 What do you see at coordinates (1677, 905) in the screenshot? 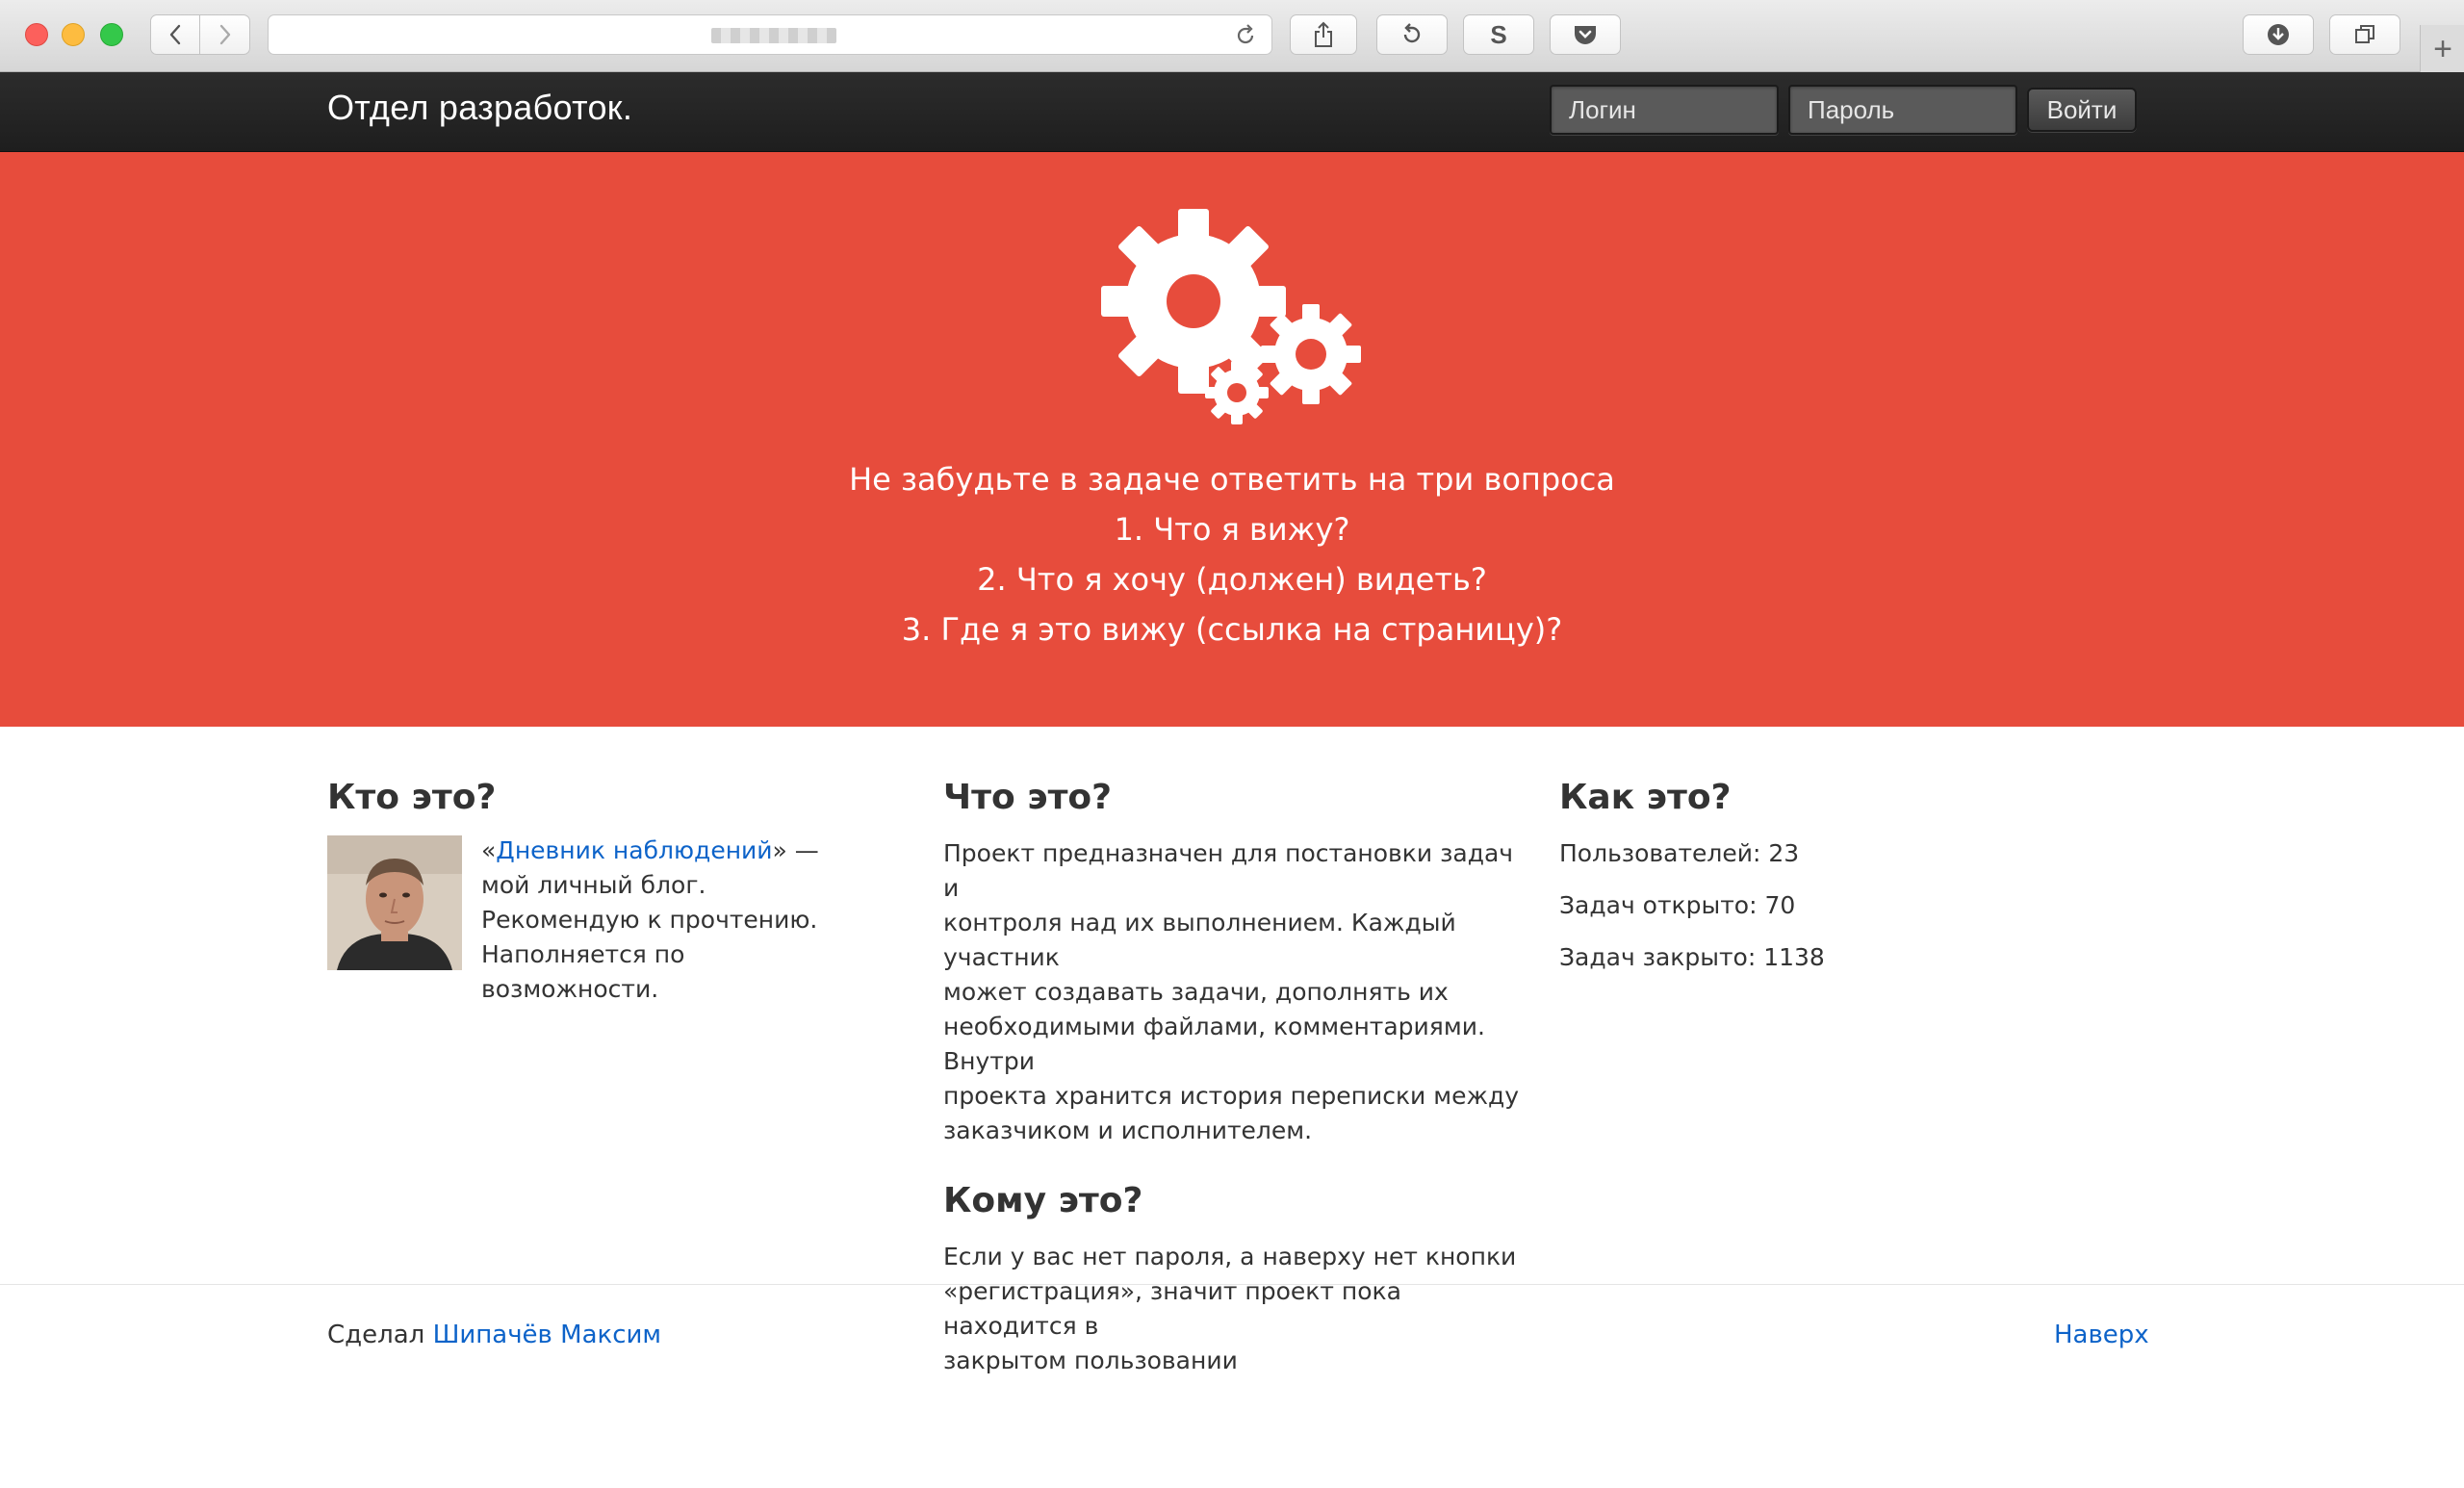
I see `open-tasks-count: Задач открыто: 70` at bounding box center [1677, 905].